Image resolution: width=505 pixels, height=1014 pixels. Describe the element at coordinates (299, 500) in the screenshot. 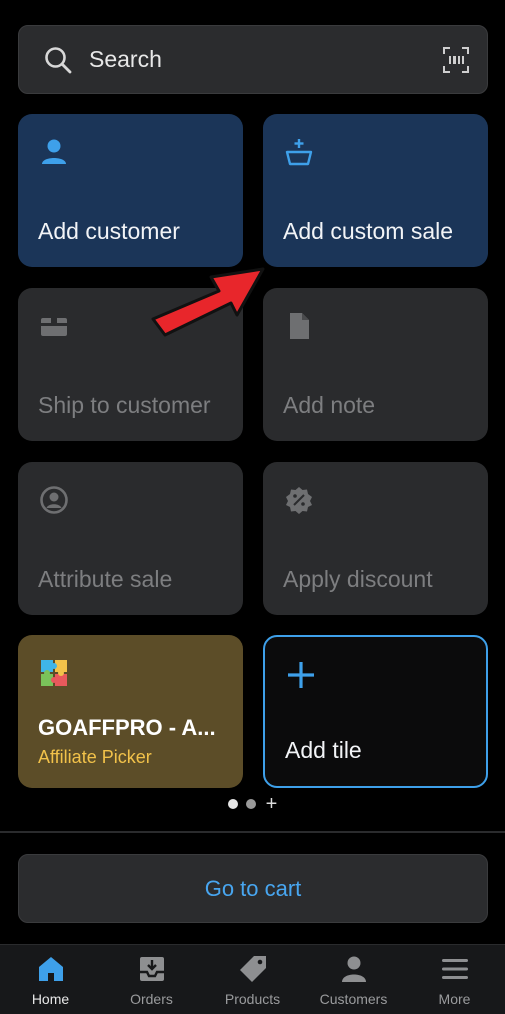

I see `discount-badge-icon` at that location.